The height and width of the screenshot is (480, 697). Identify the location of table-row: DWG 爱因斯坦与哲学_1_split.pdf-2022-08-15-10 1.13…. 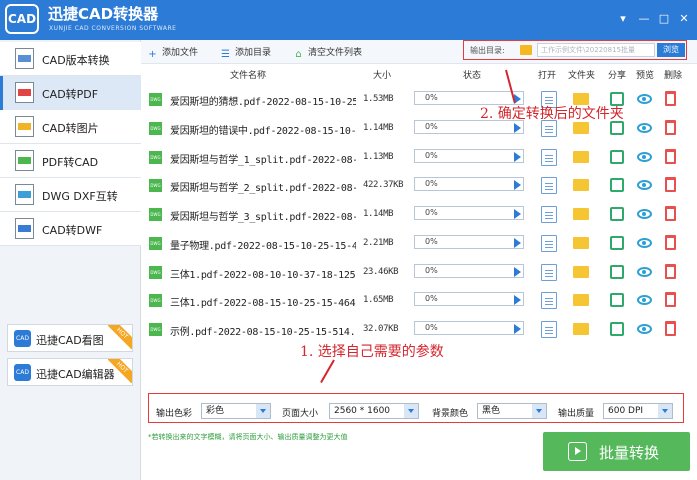
(419, 157).